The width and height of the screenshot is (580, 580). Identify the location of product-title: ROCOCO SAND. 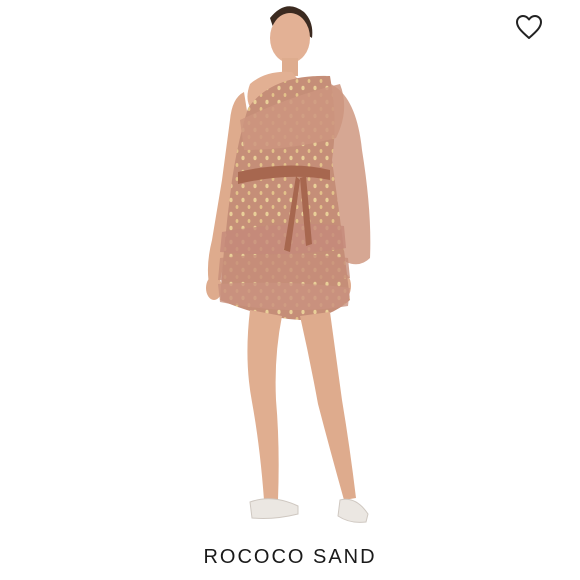
(290, 557).